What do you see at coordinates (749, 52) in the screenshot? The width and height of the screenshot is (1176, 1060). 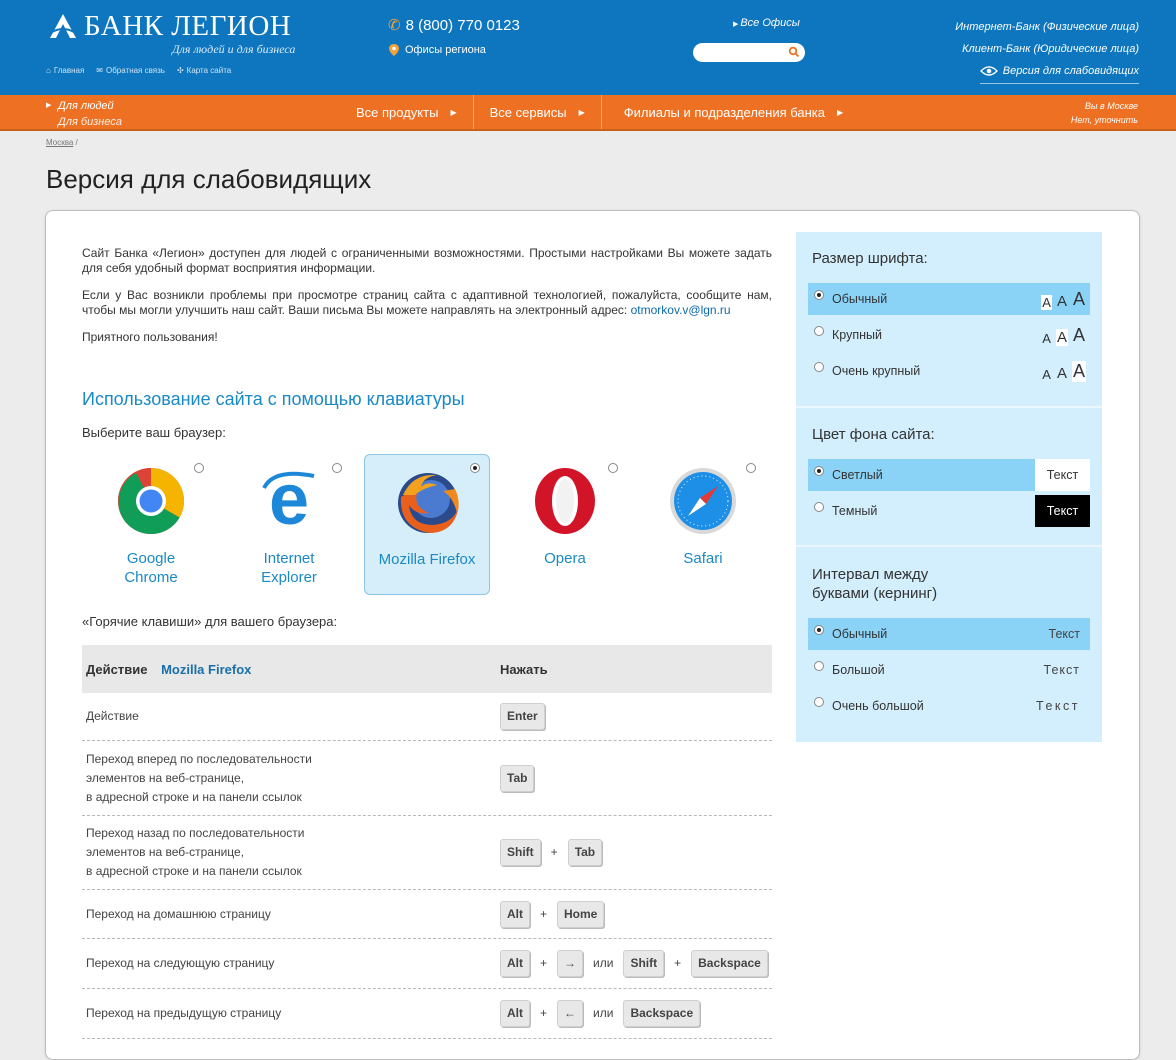 I see `search-input` at bounding box center [749, 52].